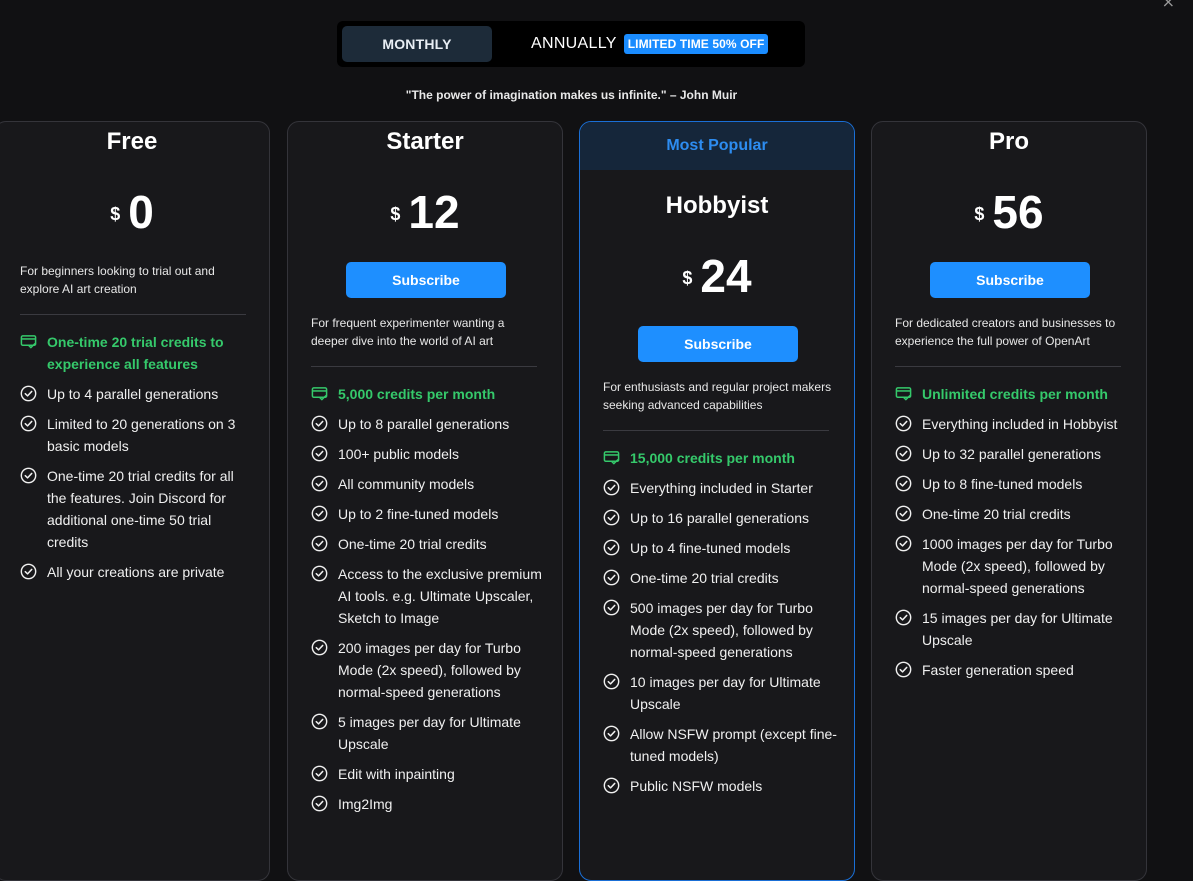  What do you see at coordinates (1002, 484) in the screenshot?
I see `feature-text: Up to 8 fine-tuned models` at bounding box center [1002, 484].